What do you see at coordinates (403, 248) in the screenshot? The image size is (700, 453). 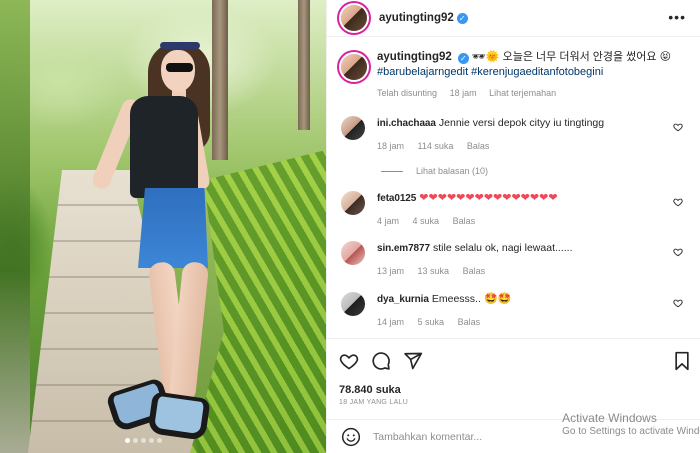 I see `comment-username: sin.em7877` at bounding box center [403, 248].